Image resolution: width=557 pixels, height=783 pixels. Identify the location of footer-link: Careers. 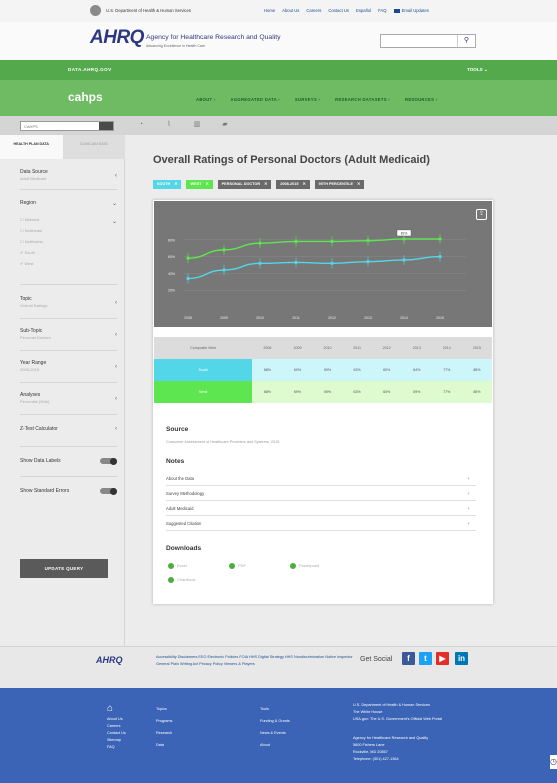
(116, 726).